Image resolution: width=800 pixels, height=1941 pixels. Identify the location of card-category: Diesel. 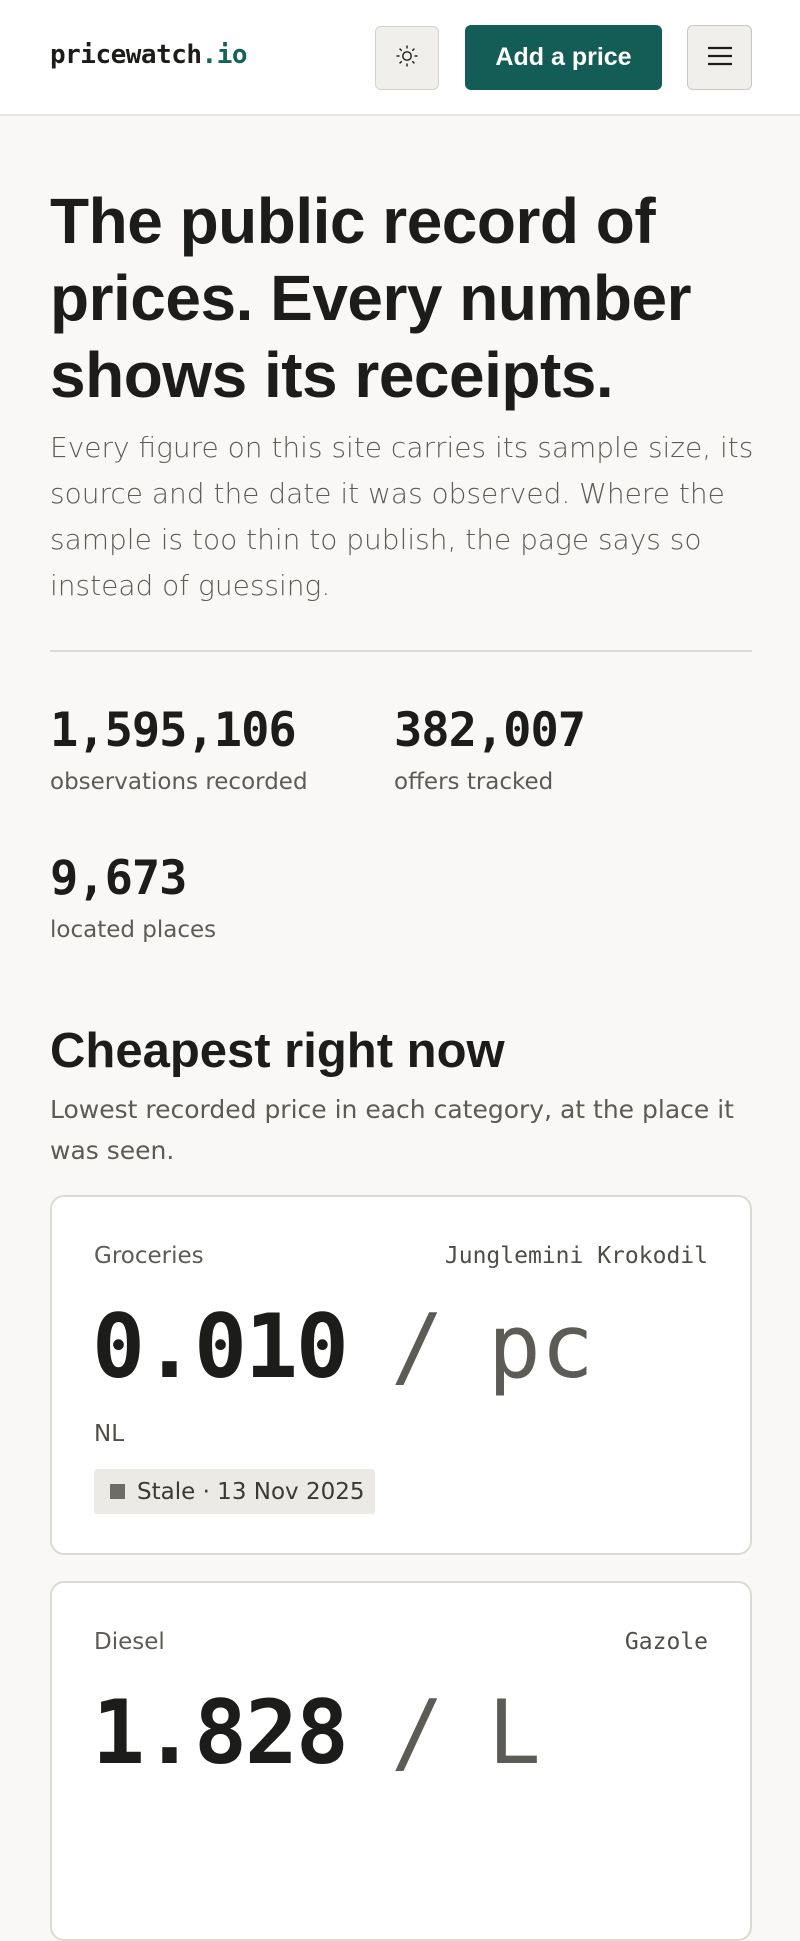
(129, 1642).